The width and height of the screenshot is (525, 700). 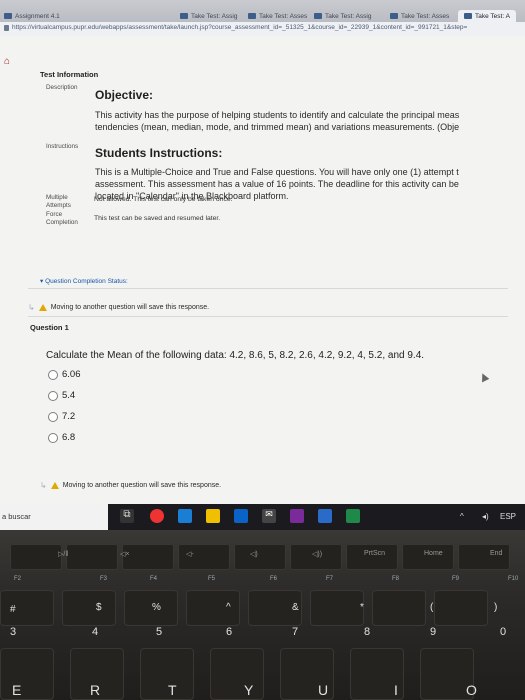 I want to click on key-label: 6, so click(x=229, y=632).